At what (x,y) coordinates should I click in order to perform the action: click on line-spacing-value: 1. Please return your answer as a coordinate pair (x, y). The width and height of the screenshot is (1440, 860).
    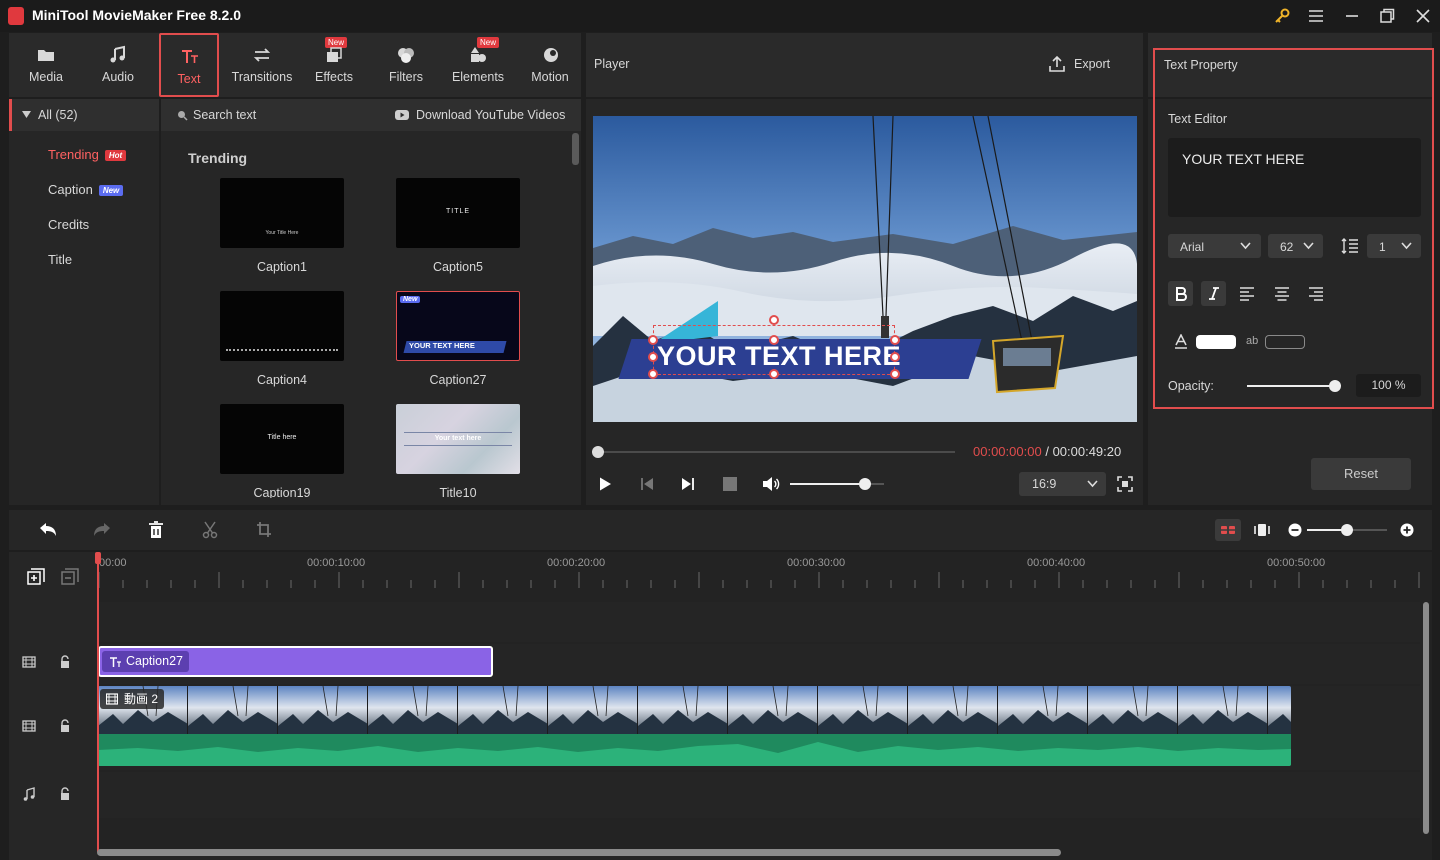
    Looking at the image, I should click on (1382, 247).